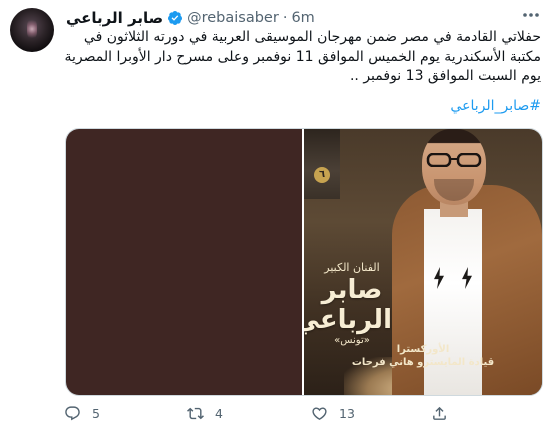  Describe the element at coordinates (423, 362) in the screenshot. I see `poster-credits-line2: قيادة المايسترو هاني فرحات` at that location.